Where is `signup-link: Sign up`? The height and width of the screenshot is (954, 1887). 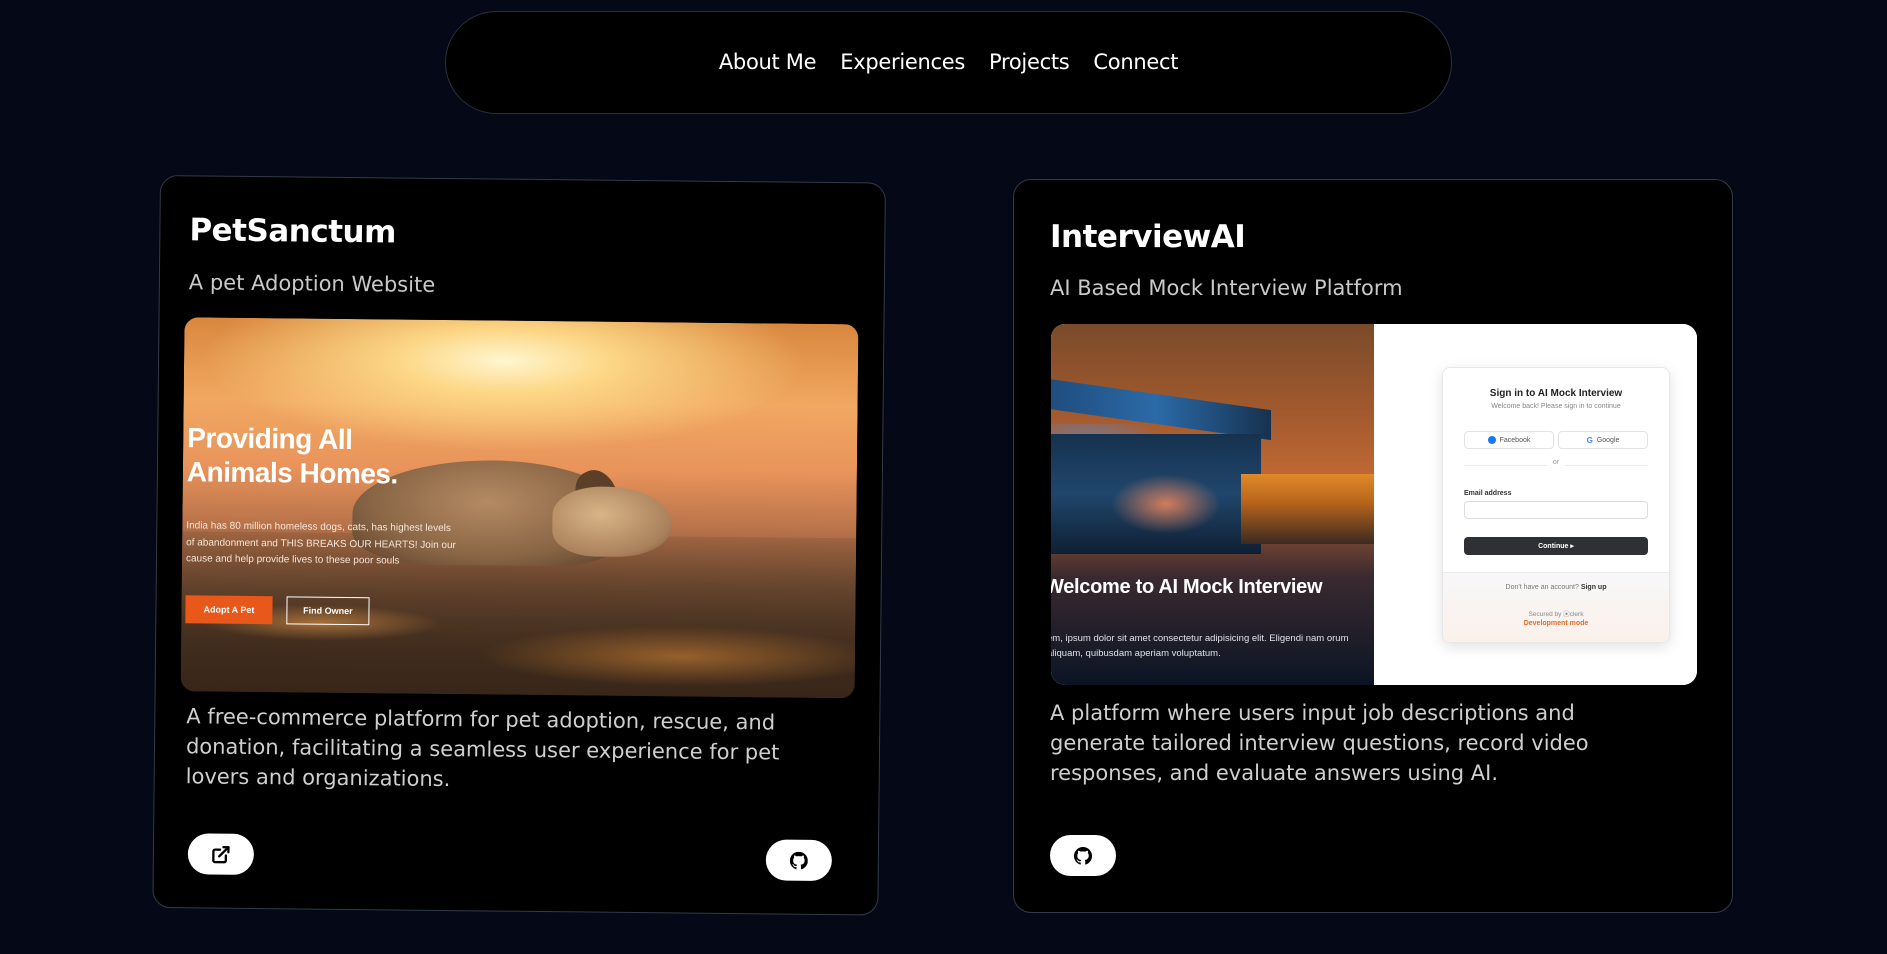
signup-link: Sign up is located at coordinates (1593, 587).